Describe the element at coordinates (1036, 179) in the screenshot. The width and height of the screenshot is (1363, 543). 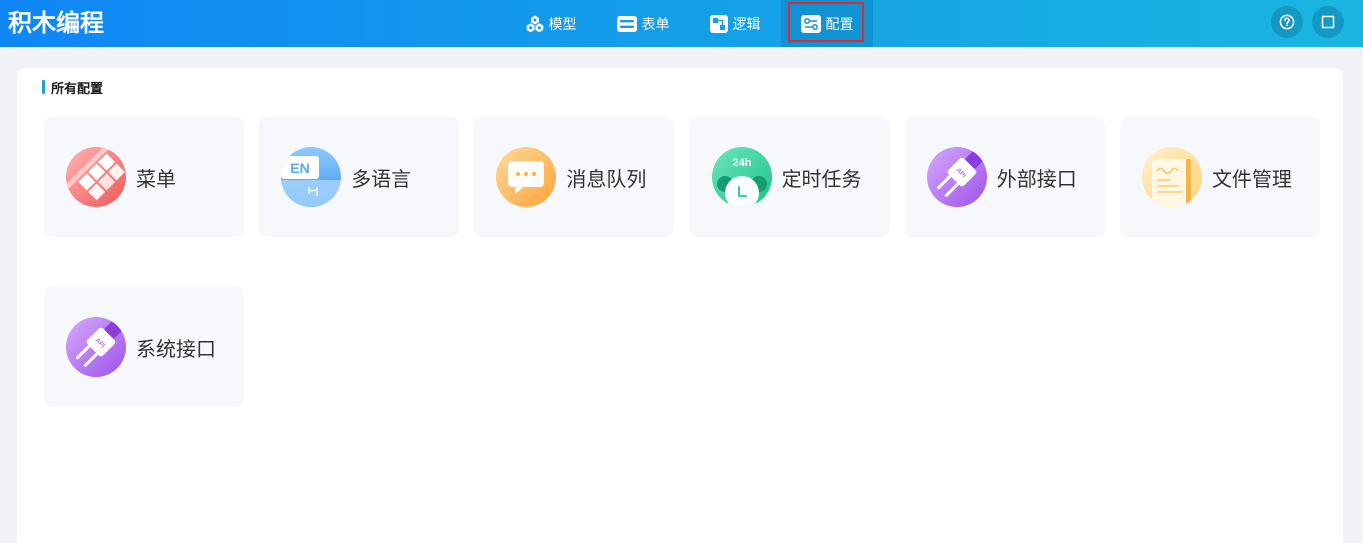
I see `card-label: 外部接口` at that location.